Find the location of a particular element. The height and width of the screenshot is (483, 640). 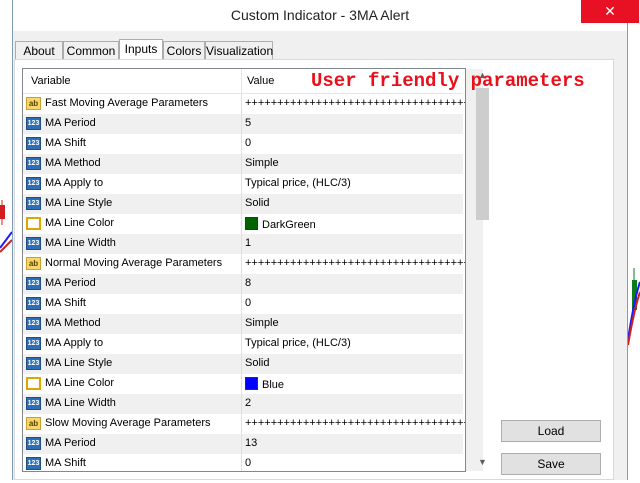

grid-row: 123 MA Line Width 2 is located at coordinates (243, 404).